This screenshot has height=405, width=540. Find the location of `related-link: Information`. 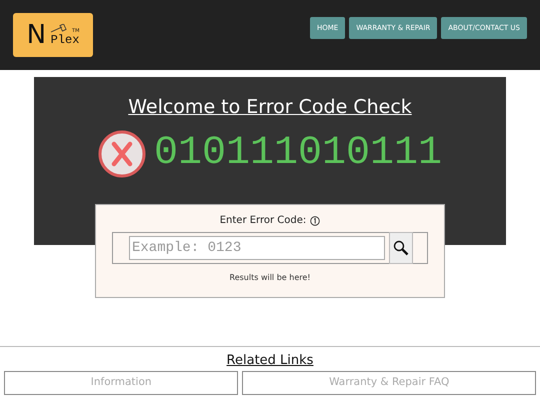

related-link: Information is located at coordinates (121, 382).